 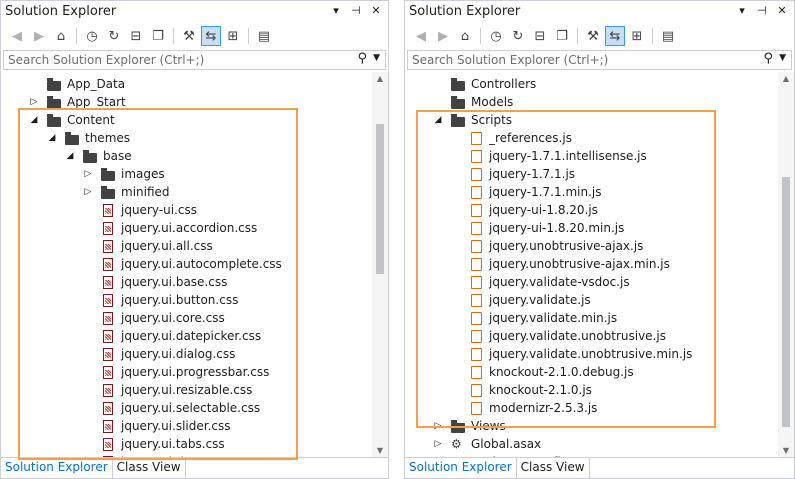 I want to click on tree-file-item: jquery-1.7.1.intellisense.js, so click(x=591, y=157).